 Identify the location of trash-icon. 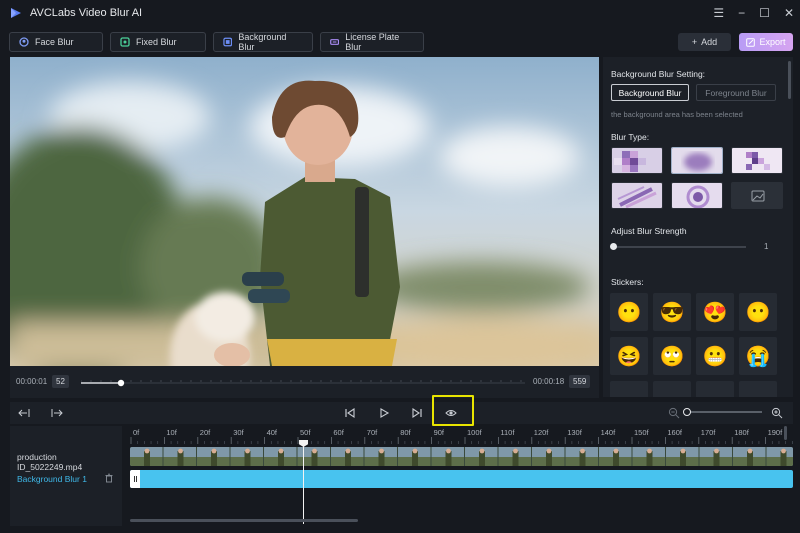
(109, 478).